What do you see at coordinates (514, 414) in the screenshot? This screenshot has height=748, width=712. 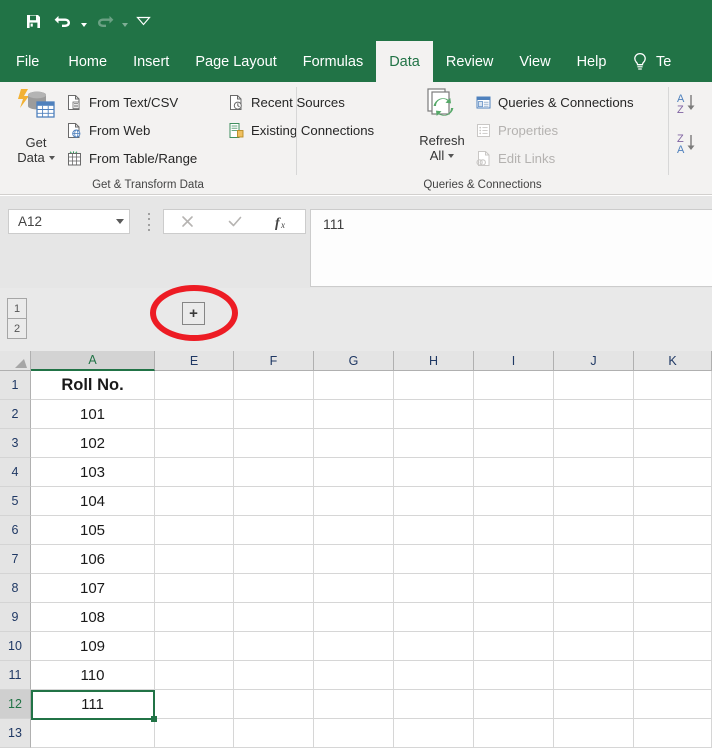 I see `cell-I2` at bounding box center [514, 414].